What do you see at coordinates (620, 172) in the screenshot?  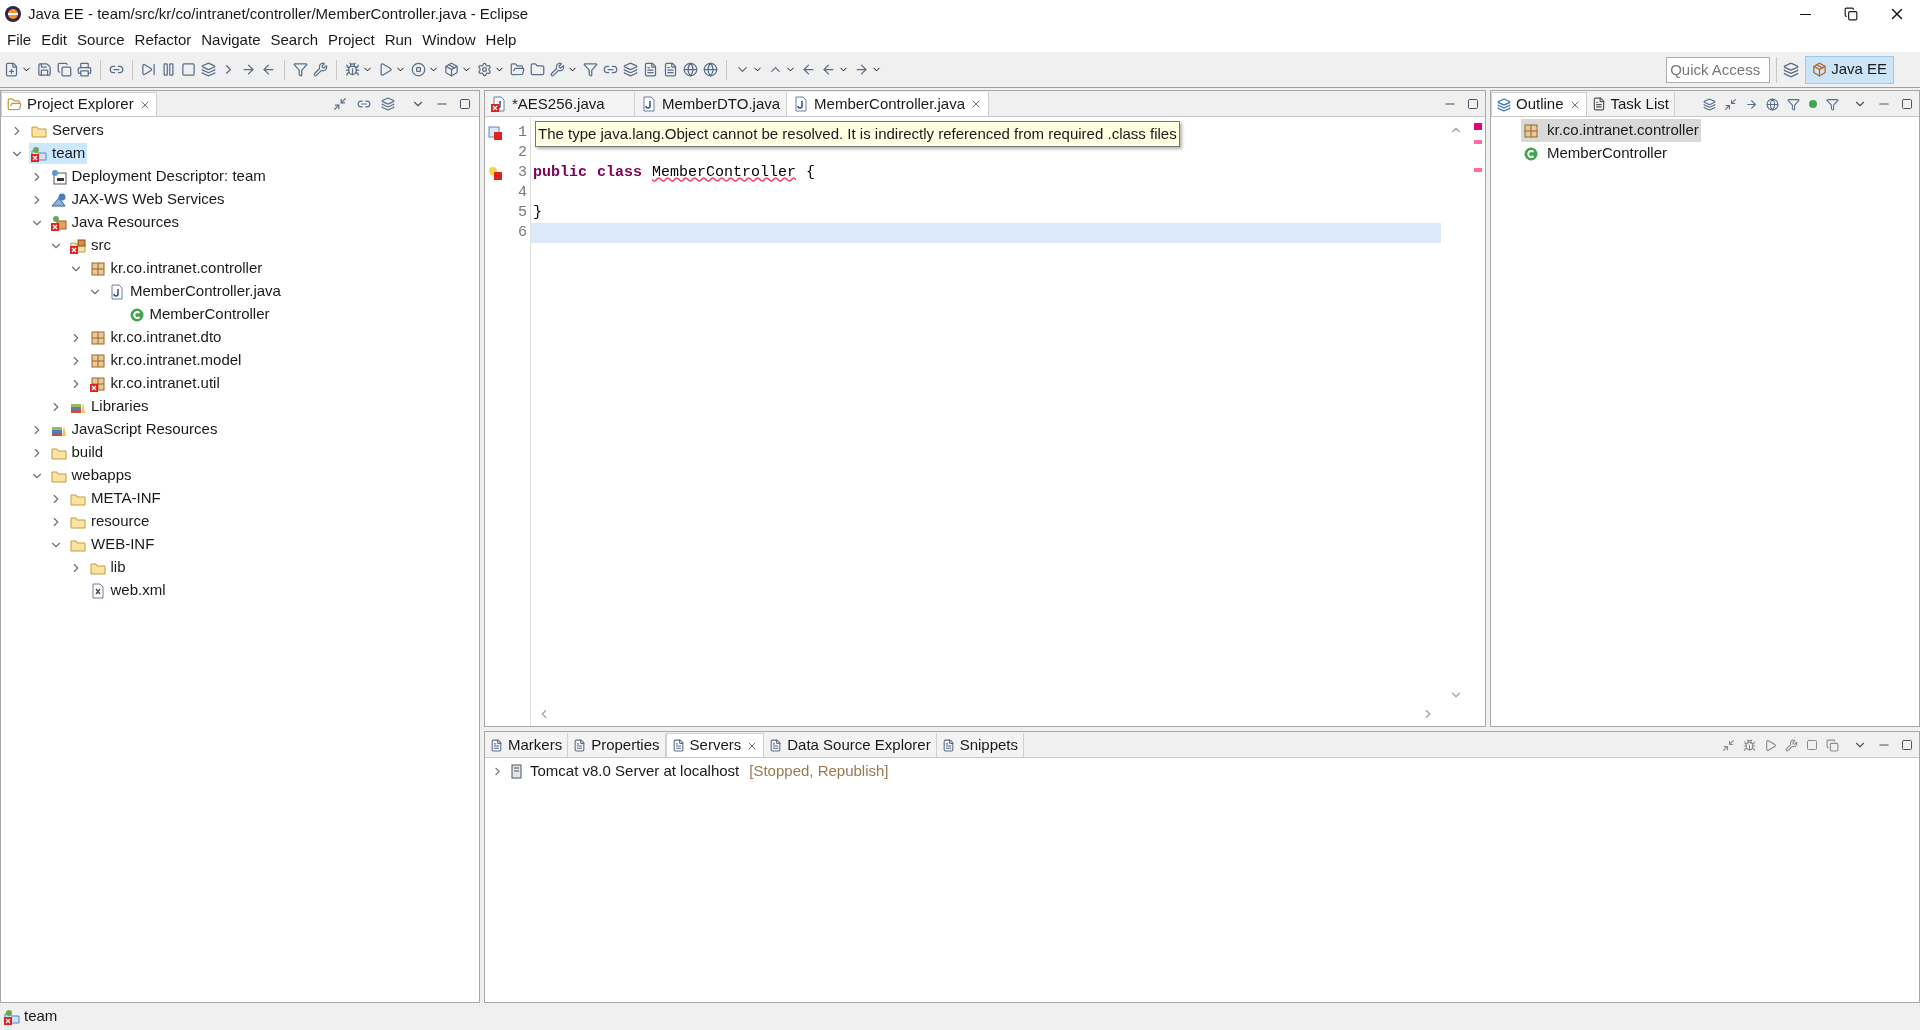 I see `code-token: class` at bounding box center [620, 172].